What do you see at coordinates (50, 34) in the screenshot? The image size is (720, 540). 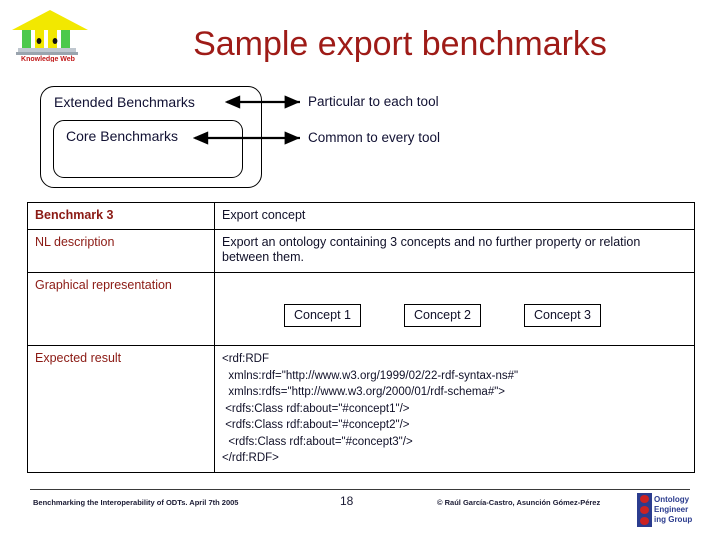 I see `knowledge-web-logo: Knowledge Web` at bounding box center [50, 34].